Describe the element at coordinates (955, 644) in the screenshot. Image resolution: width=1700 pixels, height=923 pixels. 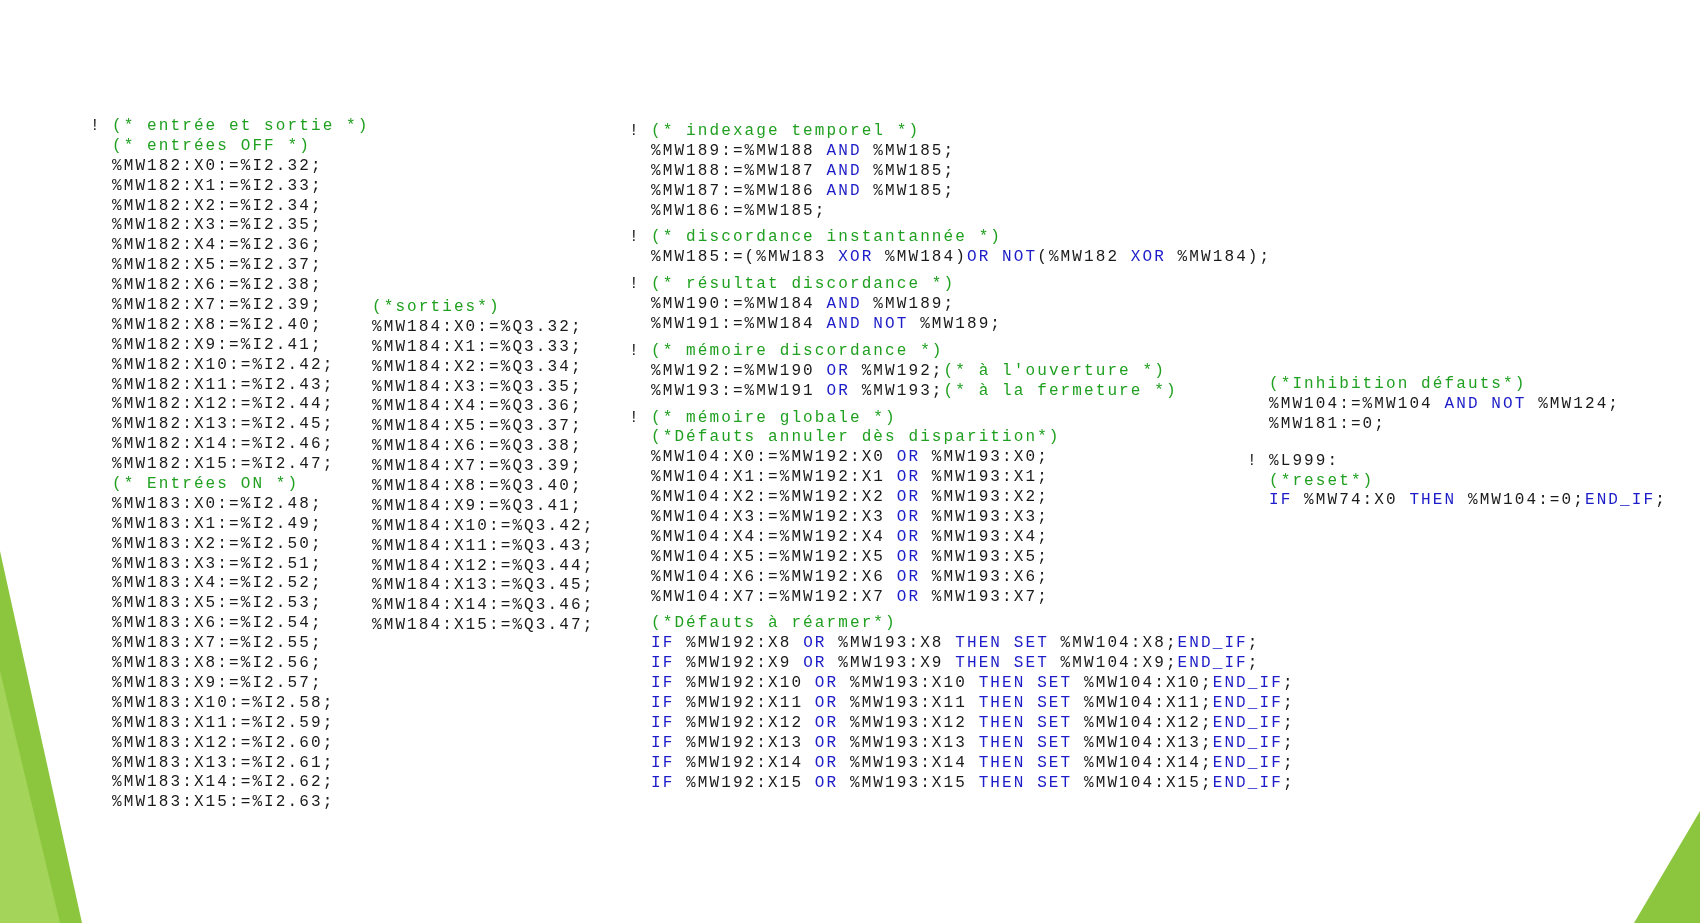
I see `code-line: IF %MW192:X8 OR %MW193:X8 THEN SET %MW104:X8;END_IF;` at that location.